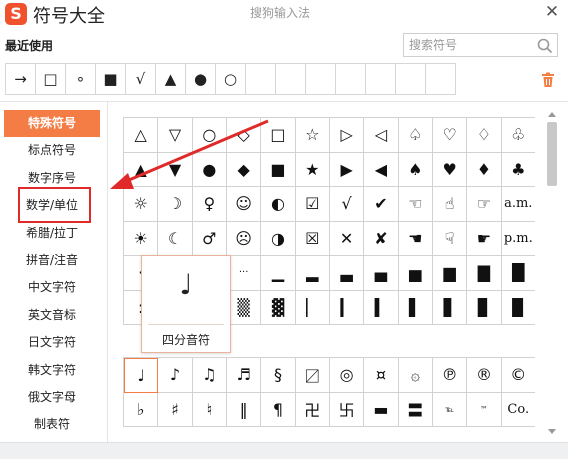 Image resolution: width=568 pixels, height=459 pixels. What do you see at coordinates (484, 273) in the screenshot?
I see `symbol-cell: ▇` at bounding box center [484, 273].